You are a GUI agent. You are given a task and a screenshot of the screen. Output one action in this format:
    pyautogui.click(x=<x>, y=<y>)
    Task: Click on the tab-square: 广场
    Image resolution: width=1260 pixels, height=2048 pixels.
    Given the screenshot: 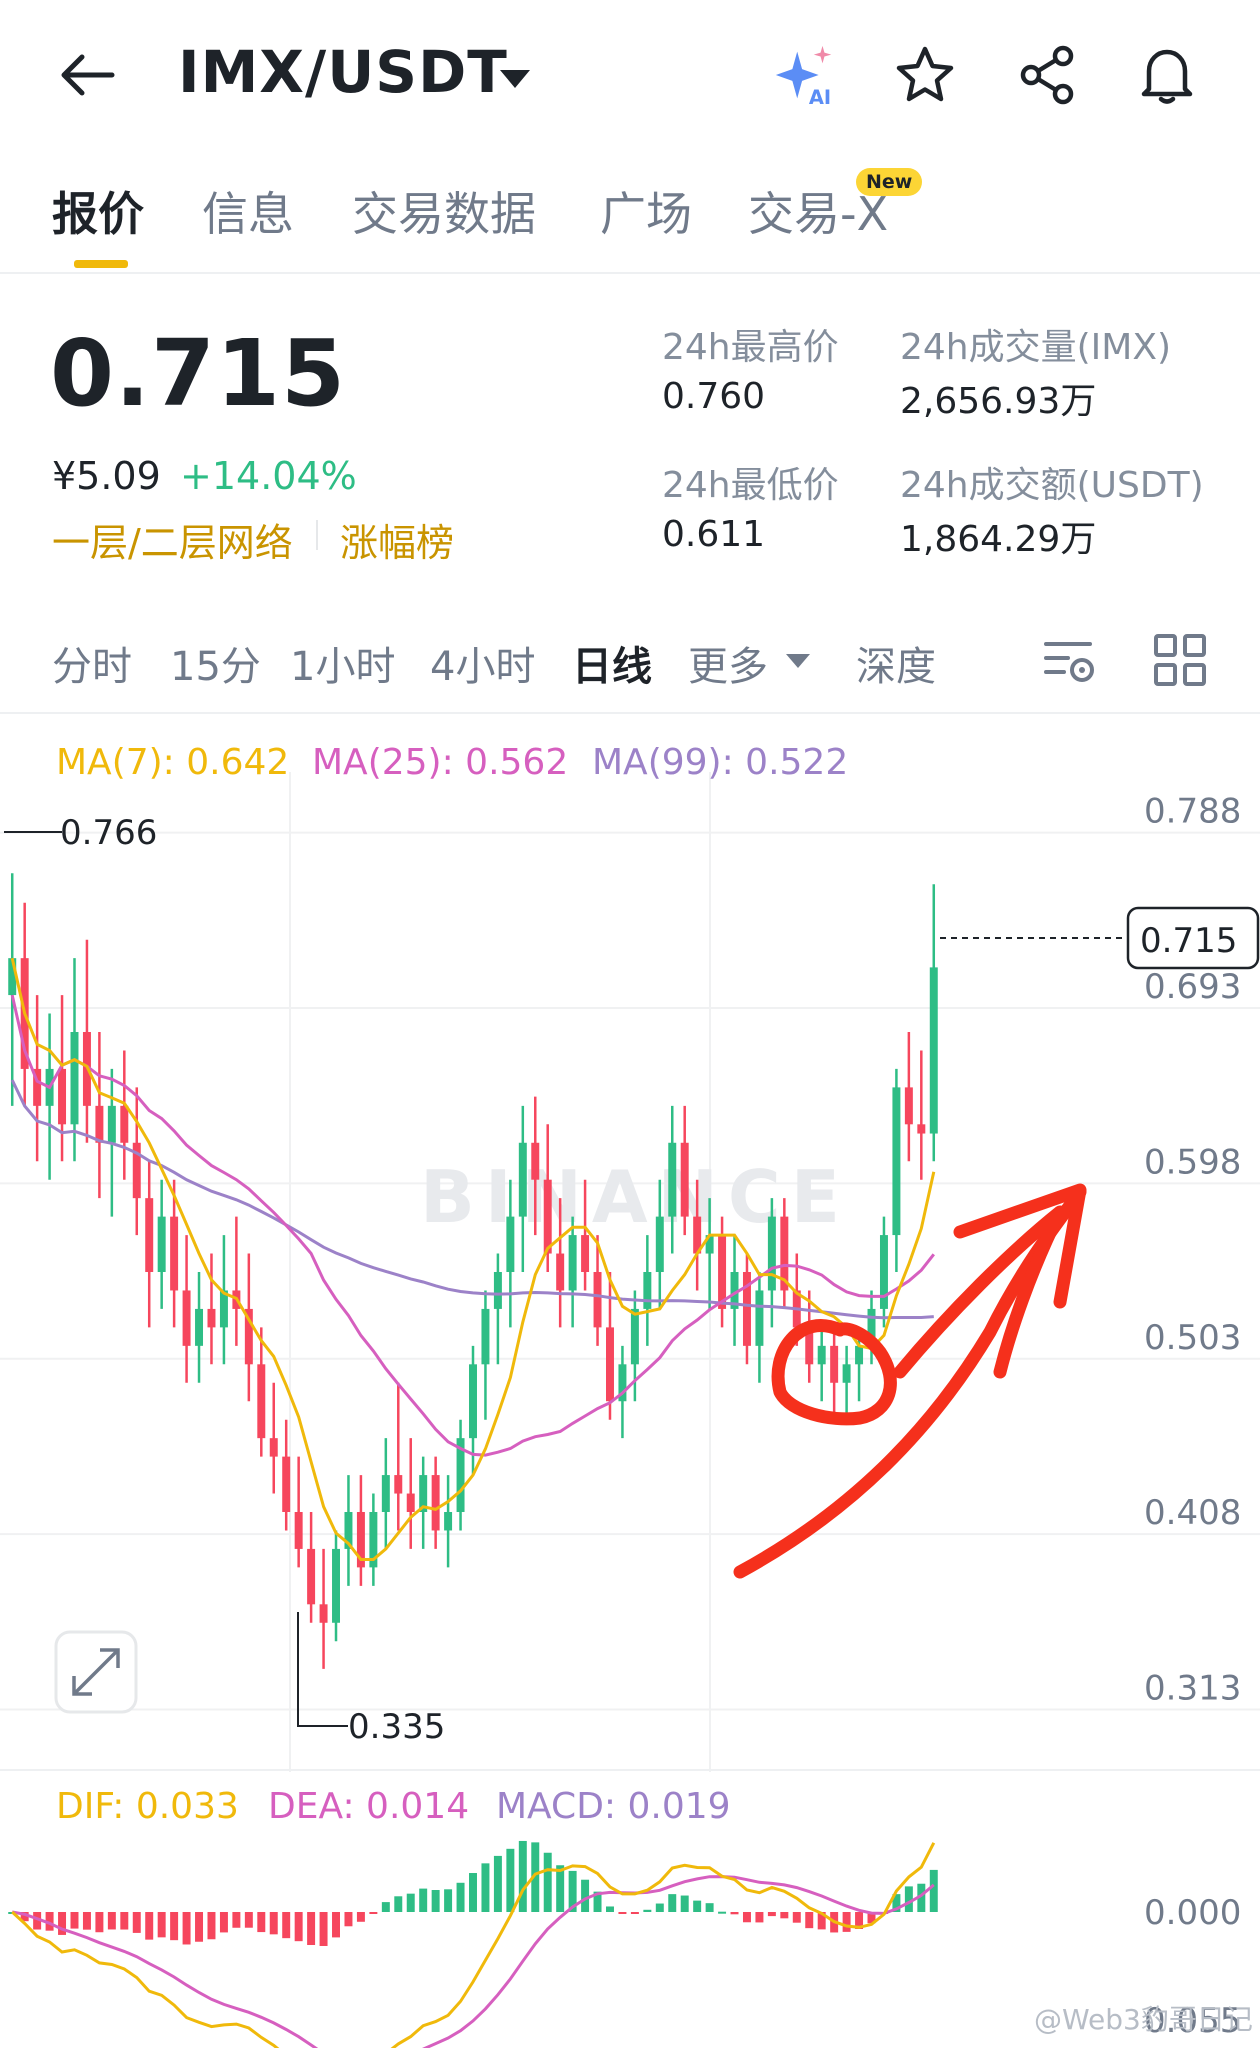 What is the action you would take?
    pyautogui.click(x=646, y=211)
    